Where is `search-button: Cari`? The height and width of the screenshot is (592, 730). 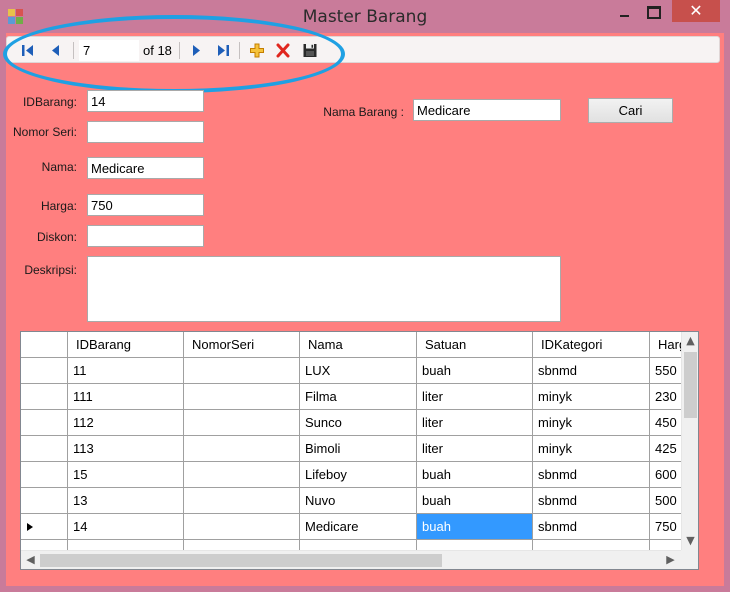 search-button: Cari is located at coordinates (630, 110).